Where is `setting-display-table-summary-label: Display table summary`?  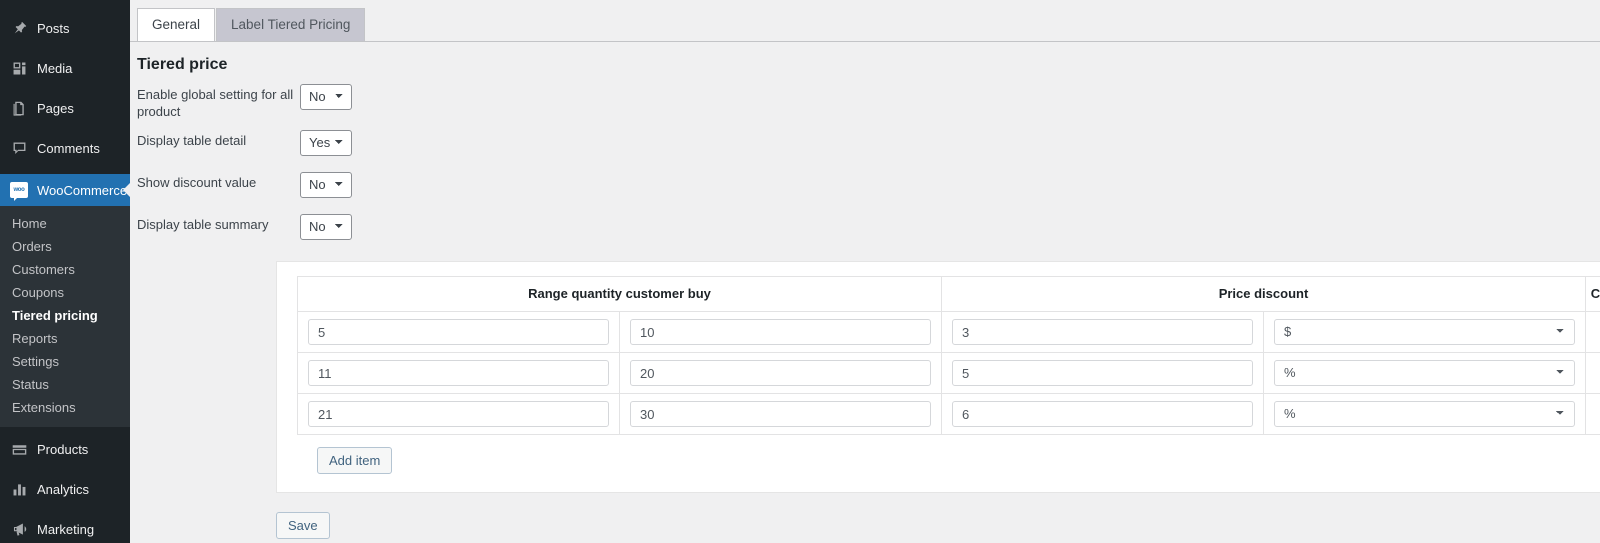
setting-display-table-summary-label: Display table summary is located at coordinates (203, 224).